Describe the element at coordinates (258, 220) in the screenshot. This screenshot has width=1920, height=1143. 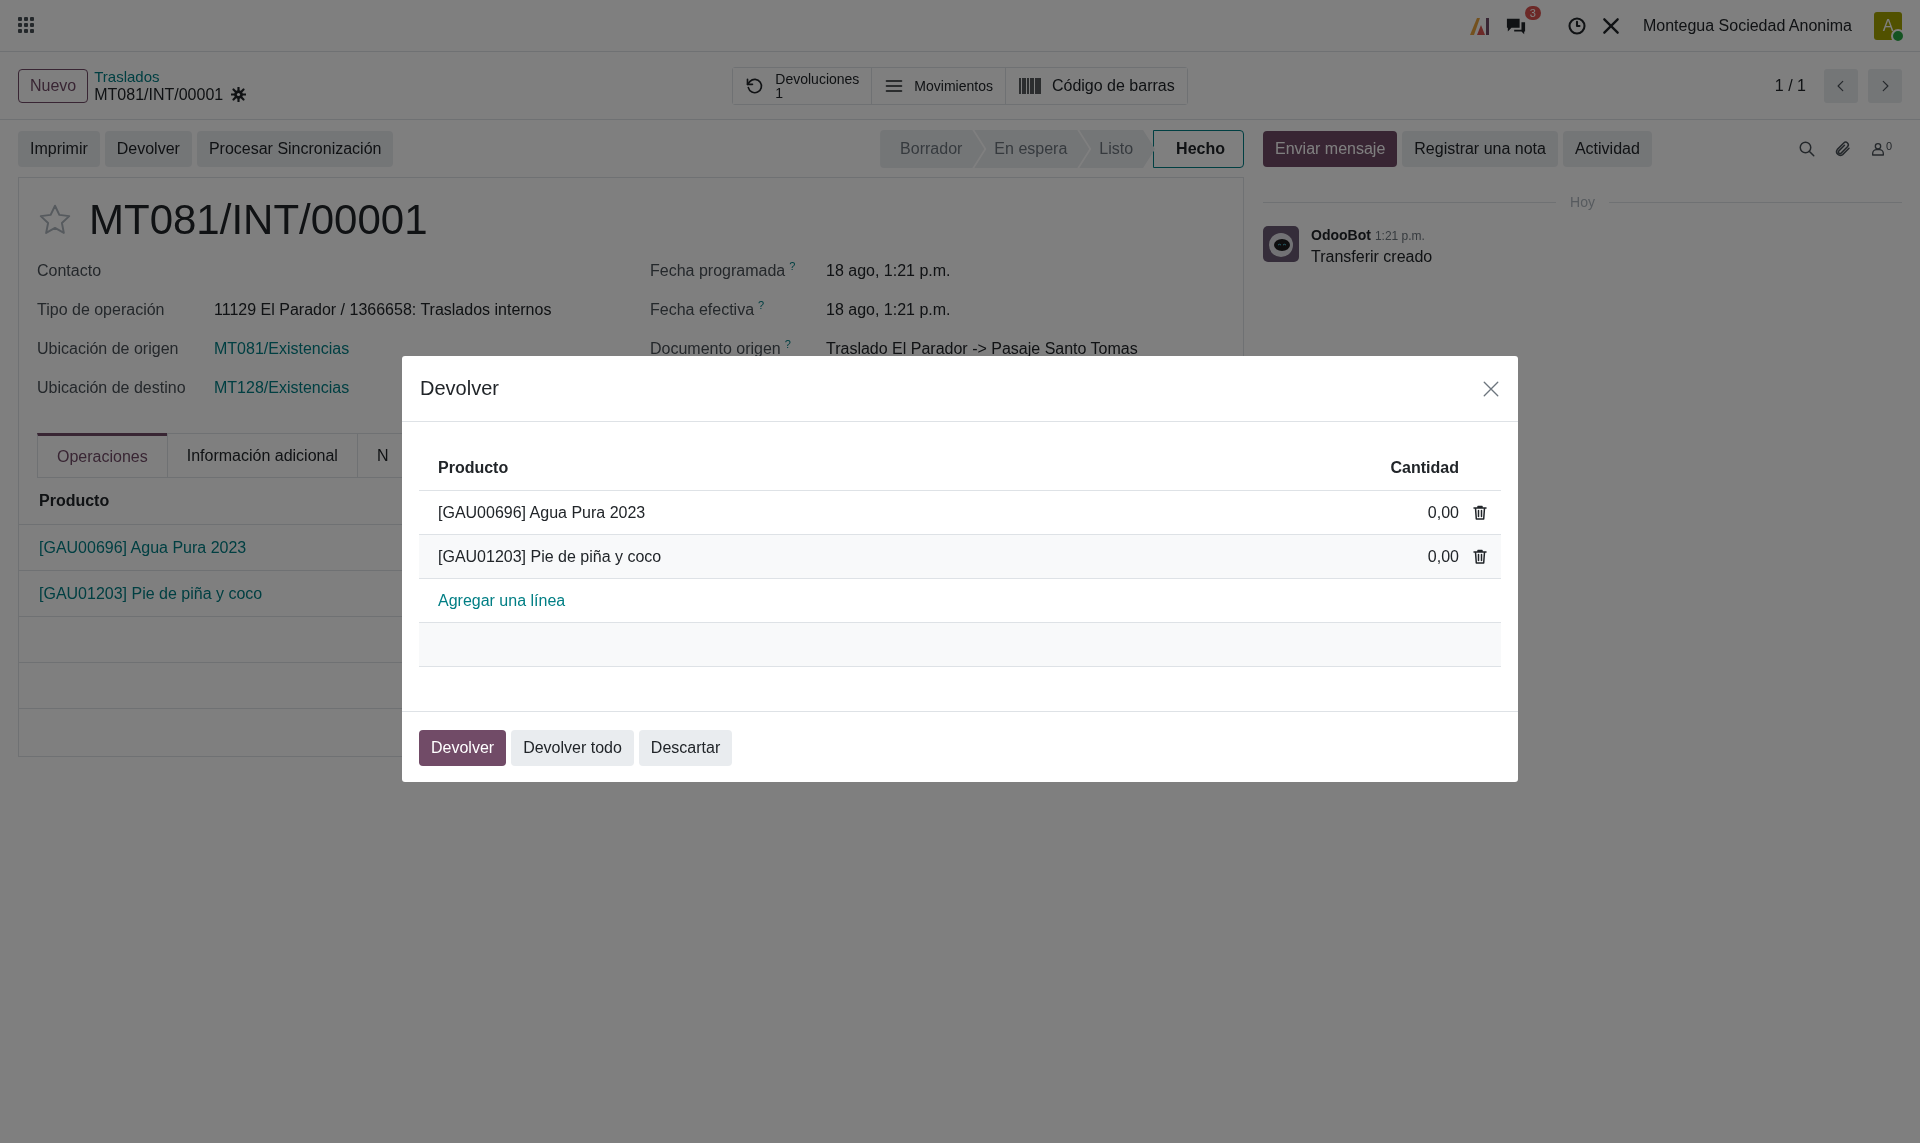
I see `record-title: MT081/INT/00001` at that location.